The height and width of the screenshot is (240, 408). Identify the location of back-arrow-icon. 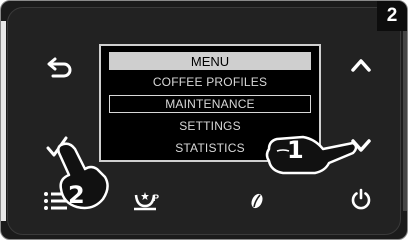
(59, 68).